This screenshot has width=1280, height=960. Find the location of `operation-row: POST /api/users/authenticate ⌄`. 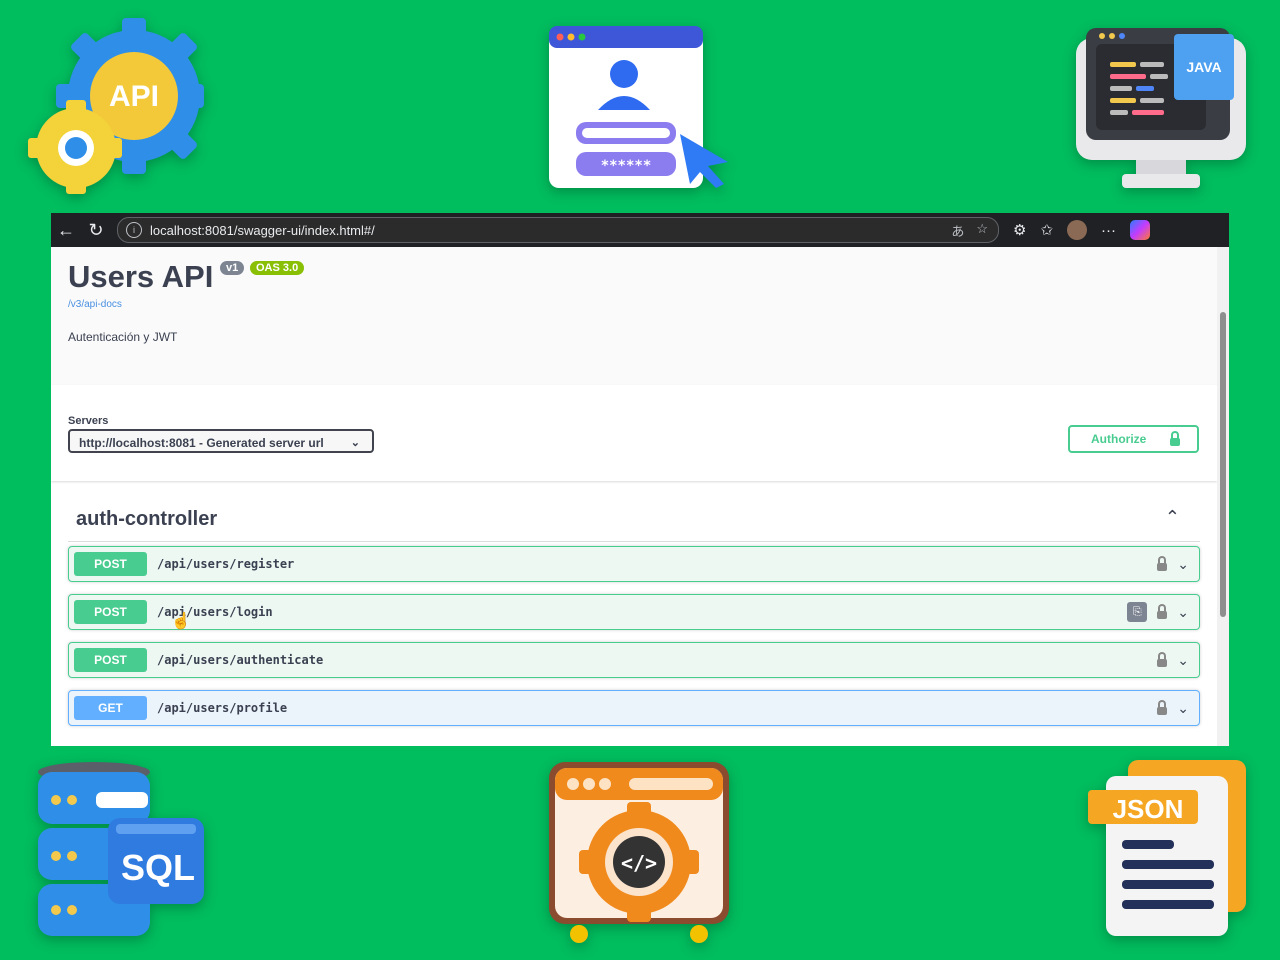

operation-row: POST /api/users/authenticate ⌄ is located at coordinates (634, 660).